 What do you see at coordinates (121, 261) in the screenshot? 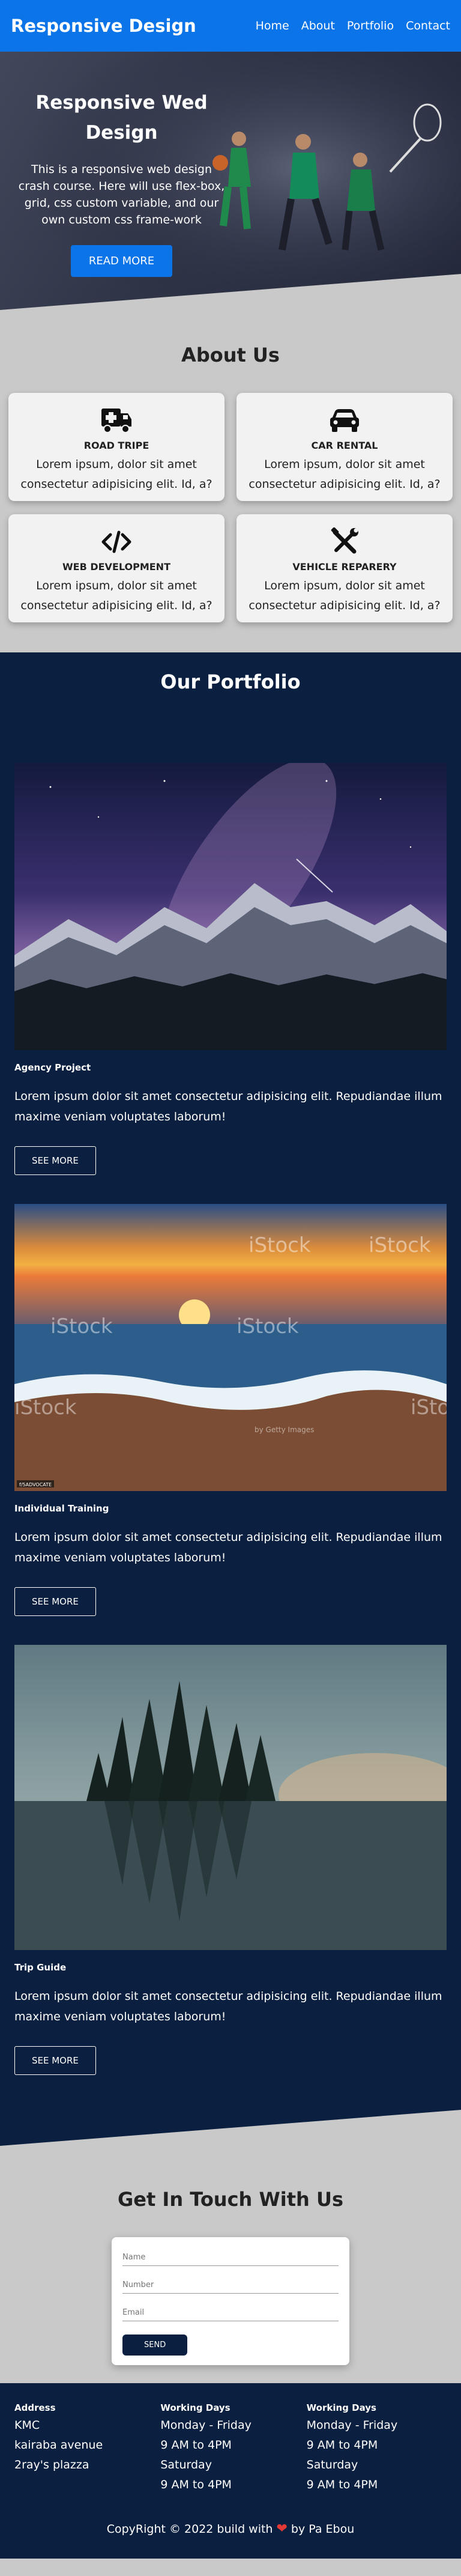
I see `read-more-button: READ MORE` at bounding box center [121, 261].